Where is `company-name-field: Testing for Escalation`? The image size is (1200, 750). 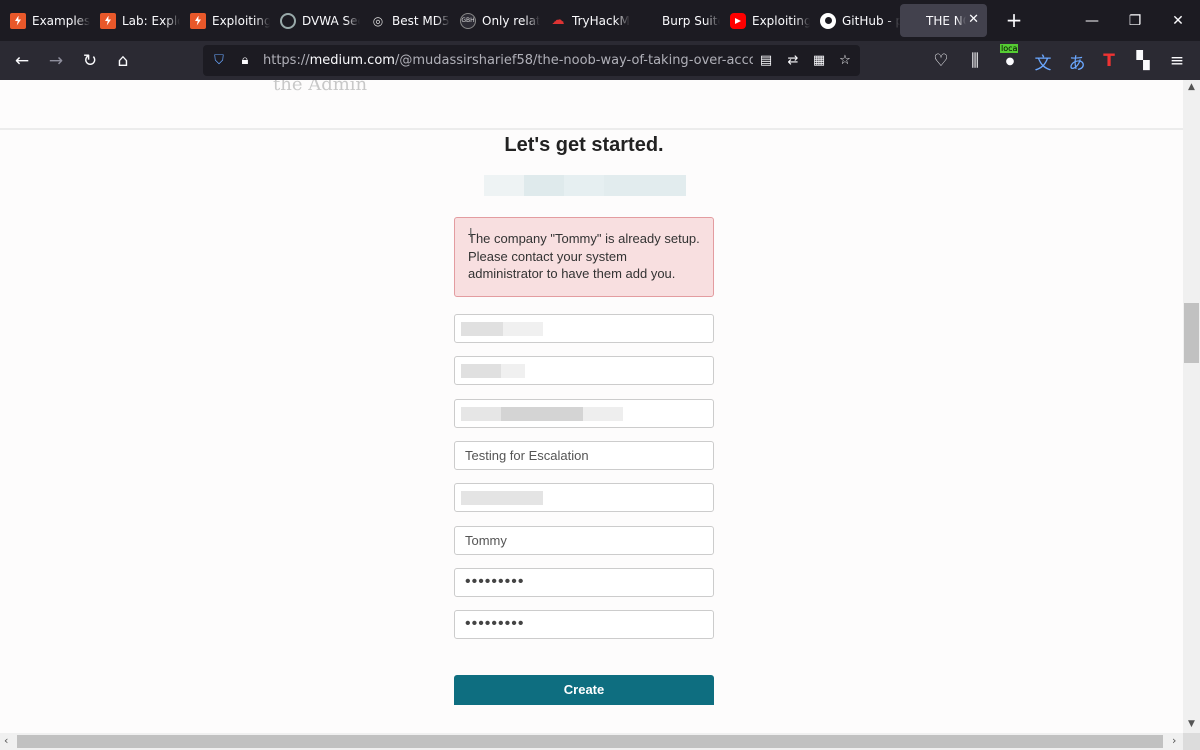 company-name-field: Testing for Escalation is located at coordinates (584, 455).